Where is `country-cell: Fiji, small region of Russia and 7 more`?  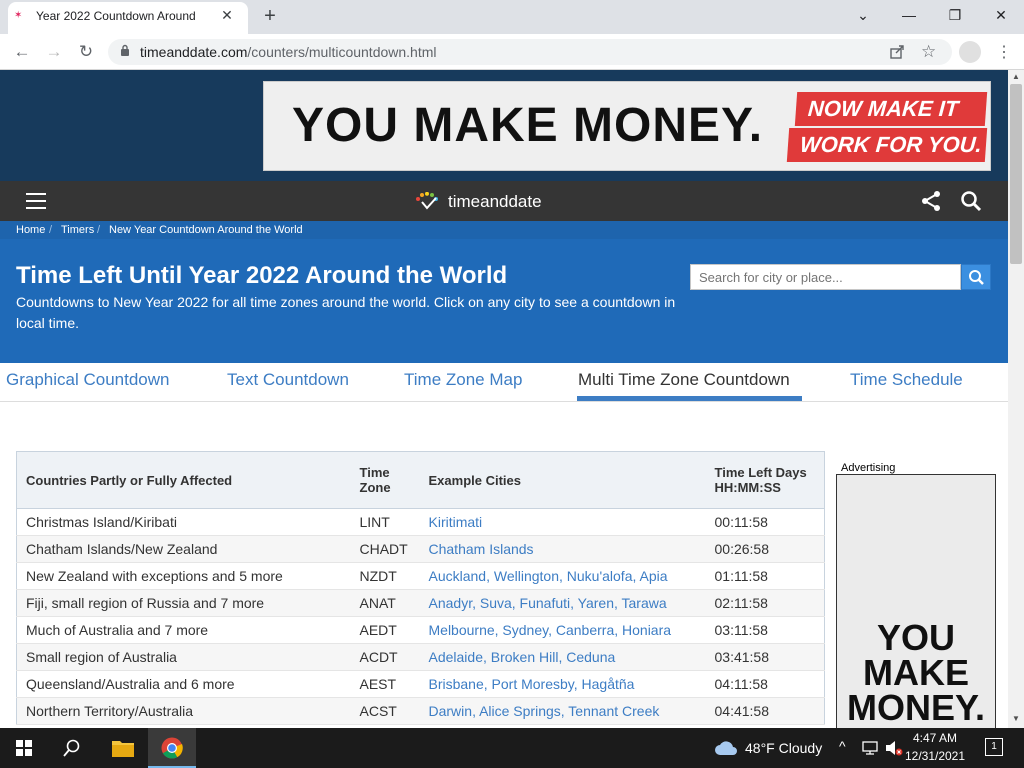
country-cell: Fiji, small region of Russia and 7 more is located at coordinates (183, 603).